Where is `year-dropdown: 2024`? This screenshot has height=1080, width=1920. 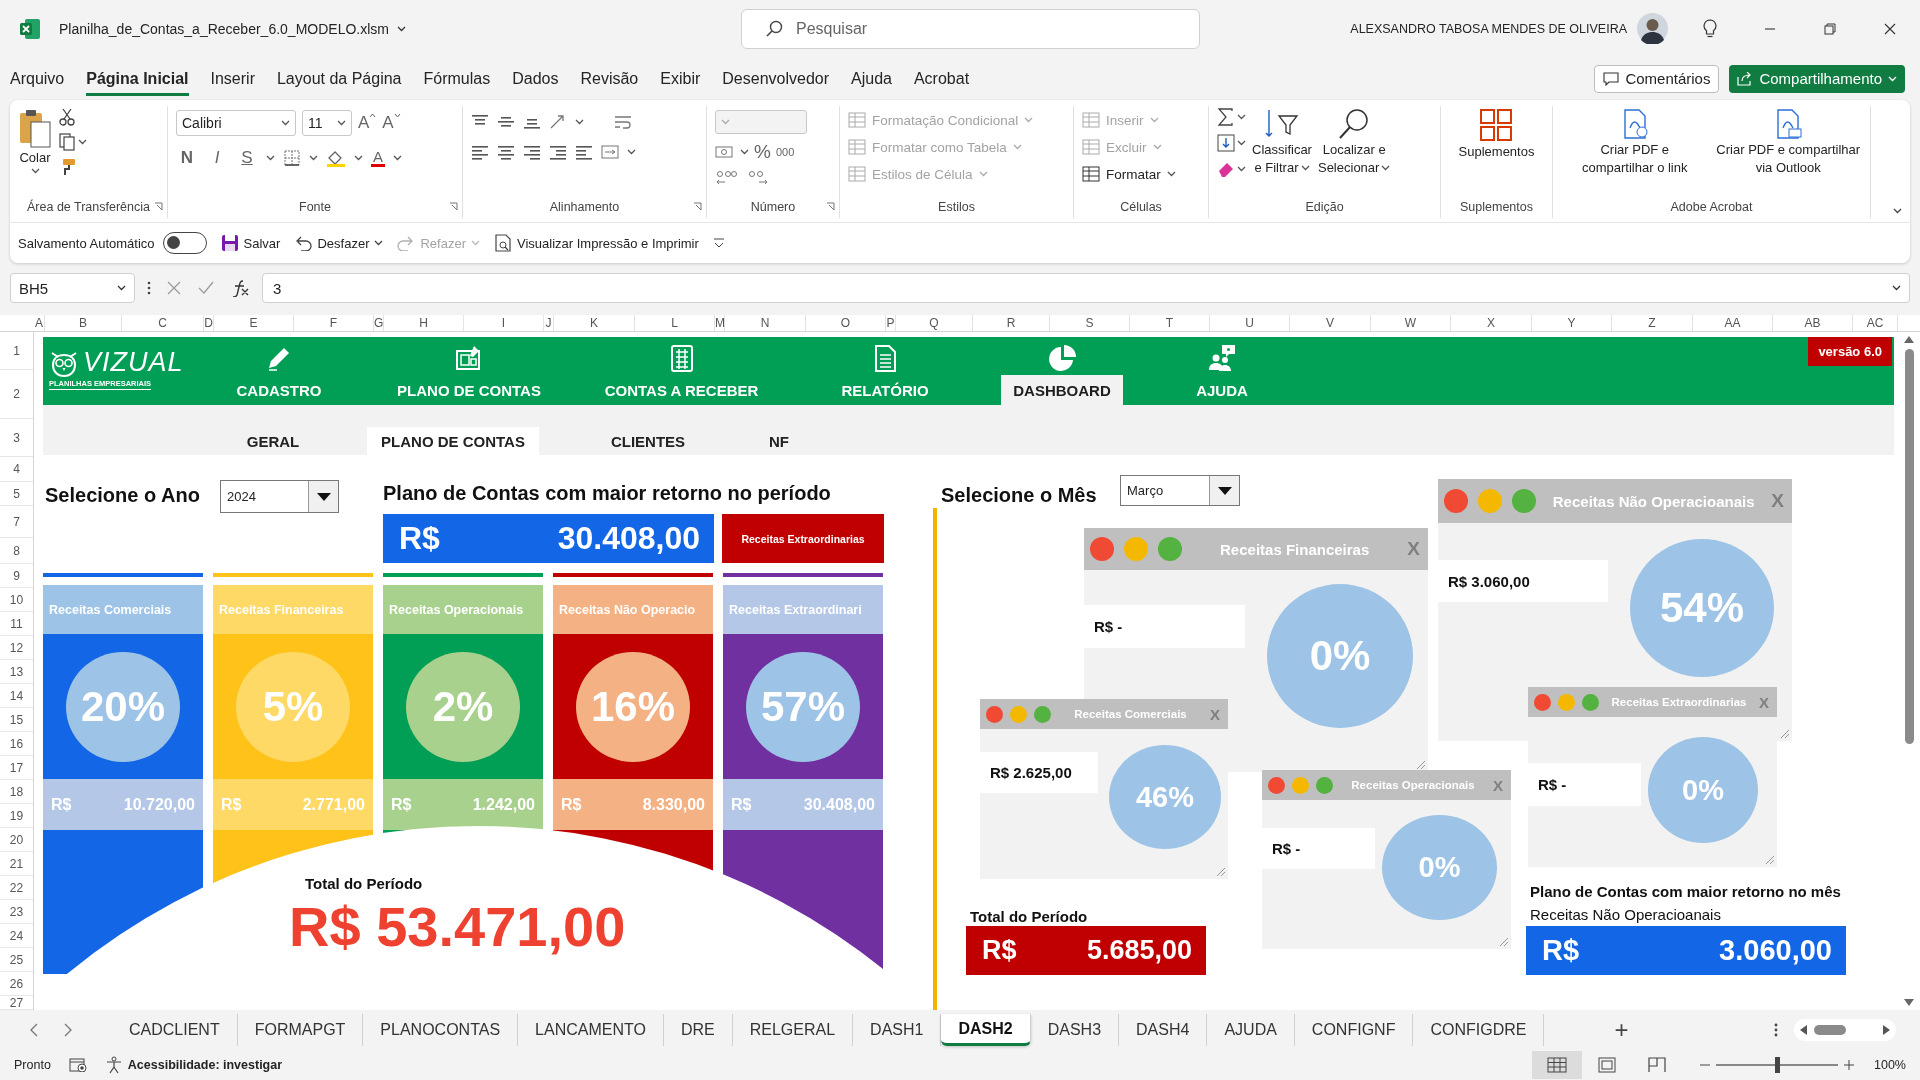
year-dropdown: 2024 is located at coordinates (279, 496).